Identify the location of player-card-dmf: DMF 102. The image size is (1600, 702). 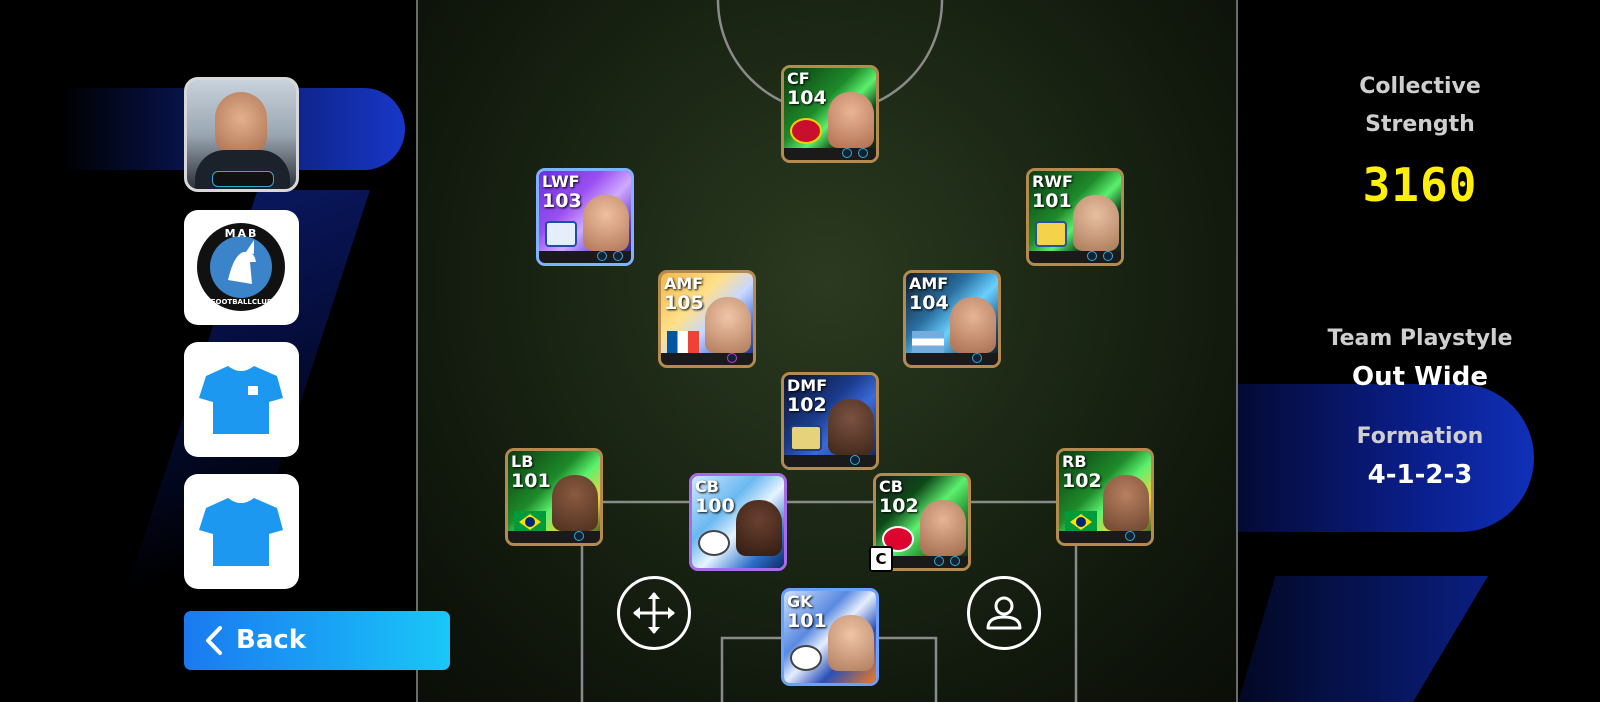
(830, 421).